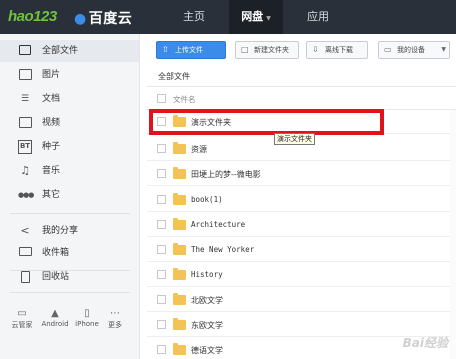  Describe the element at coordinates (301, 275) in the screenshot. I see `table-row: History` at that location.